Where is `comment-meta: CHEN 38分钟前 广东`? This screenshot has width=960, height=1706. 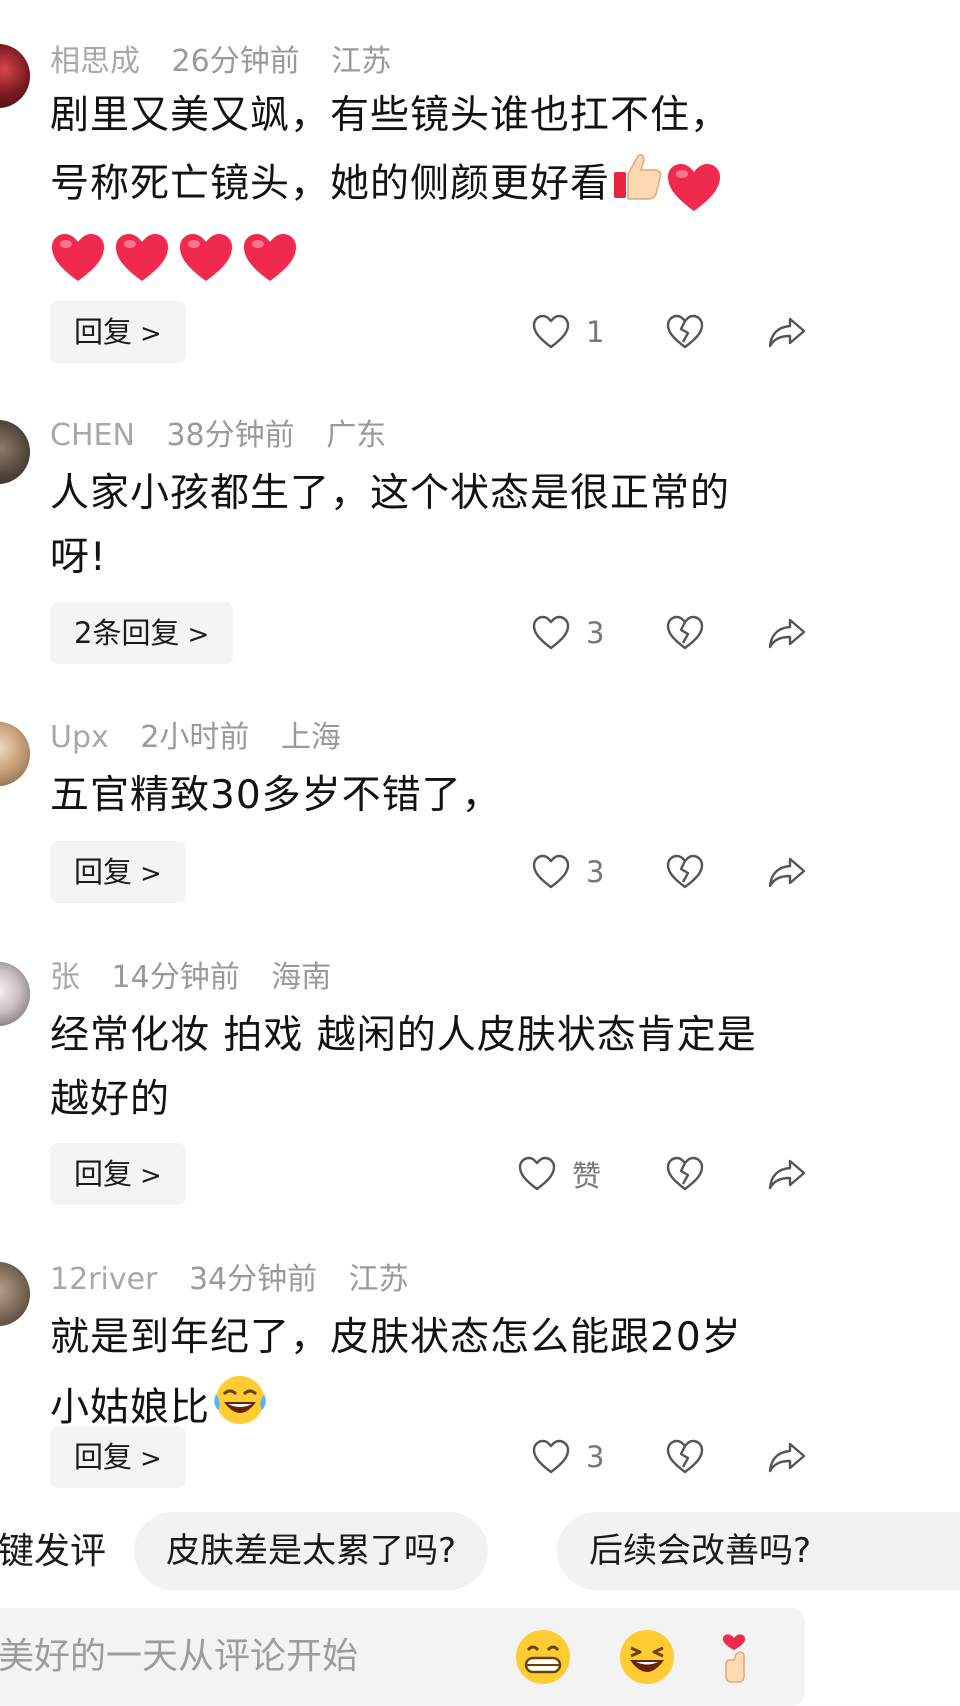
comment-meta: CHEN 38分钟前 广东 is located at coordinates (218, 436).